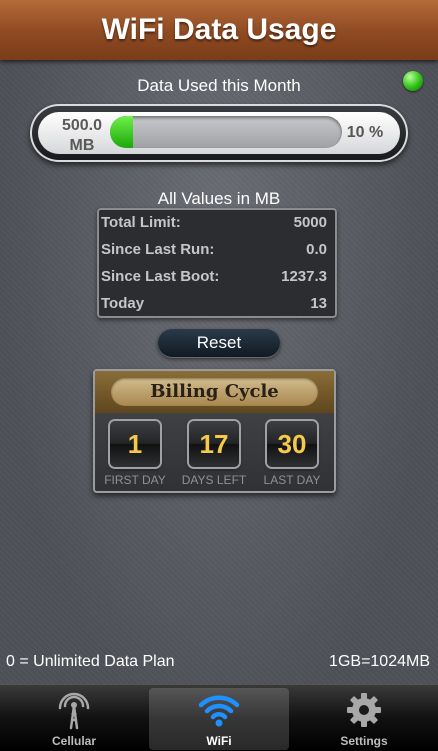  Describe the element at coordinates (310, 222) in the screenshot. I see `stat-value: 5000` at that location.